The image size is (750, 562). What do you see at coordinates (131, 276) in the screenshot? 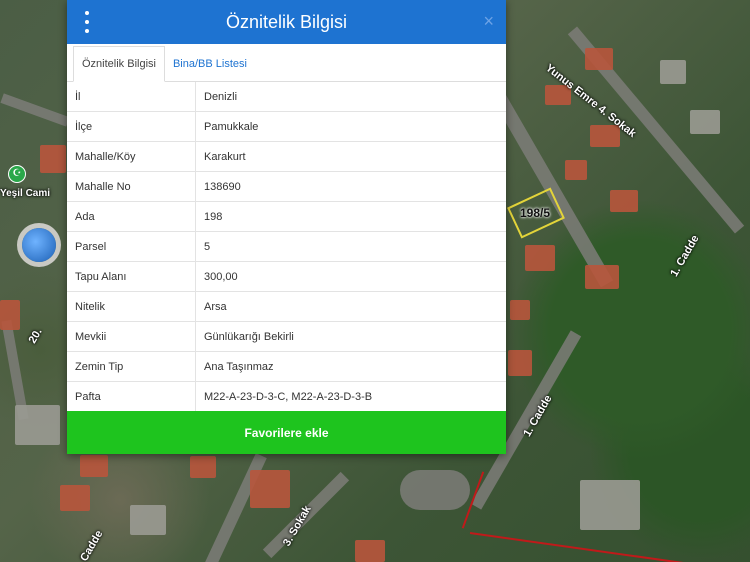
I see `attribute-key: Tapu Alanı` at bounding box center [131, 276].